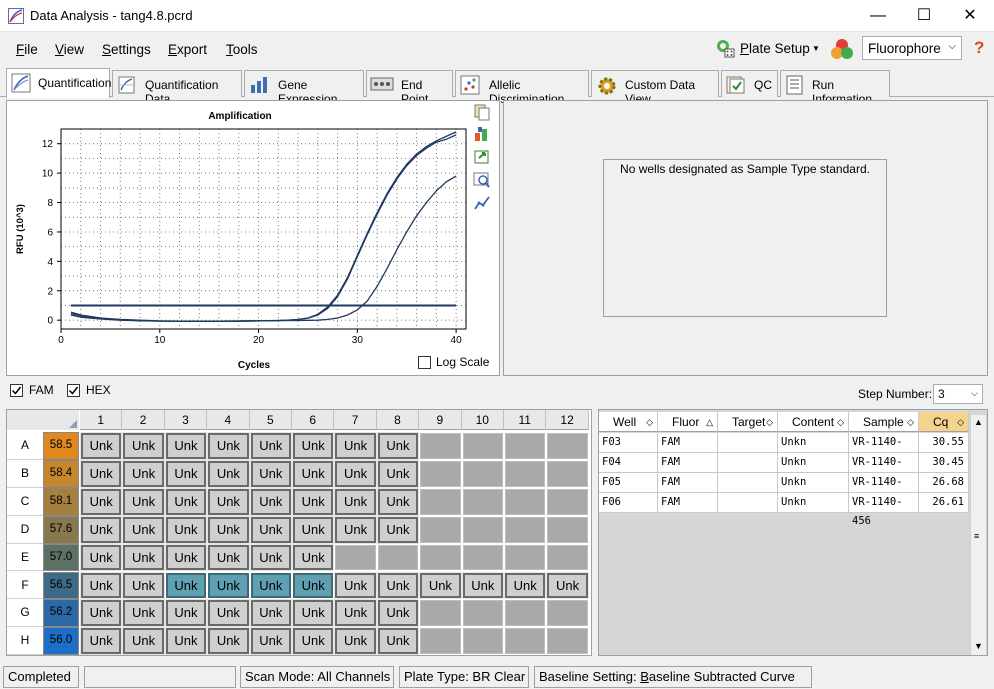 The image size is (994, 689). What do you see at coordinates (424, 362) in the screenshot?
I see `log-scale-checkbox` at bounding box center [424, 362].